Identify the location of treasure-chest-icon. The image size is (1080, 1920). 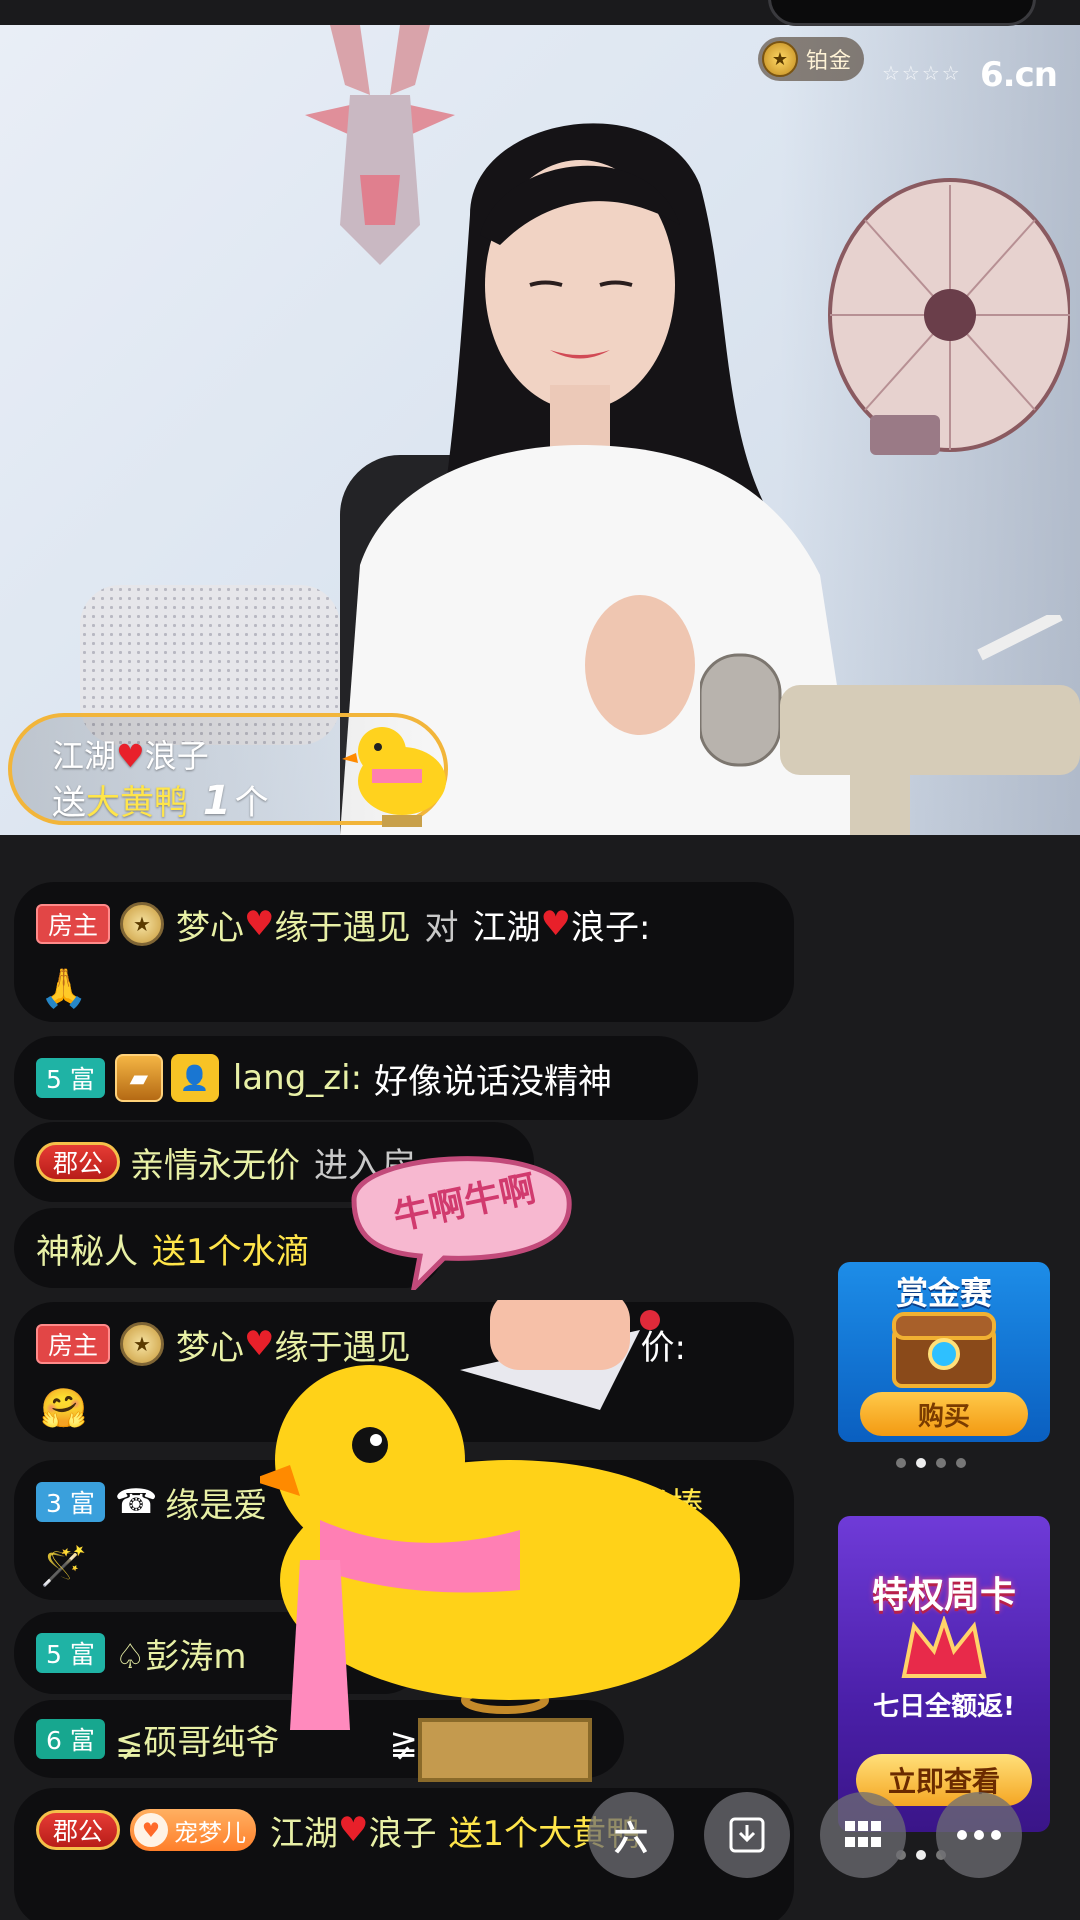
(944, 1350).